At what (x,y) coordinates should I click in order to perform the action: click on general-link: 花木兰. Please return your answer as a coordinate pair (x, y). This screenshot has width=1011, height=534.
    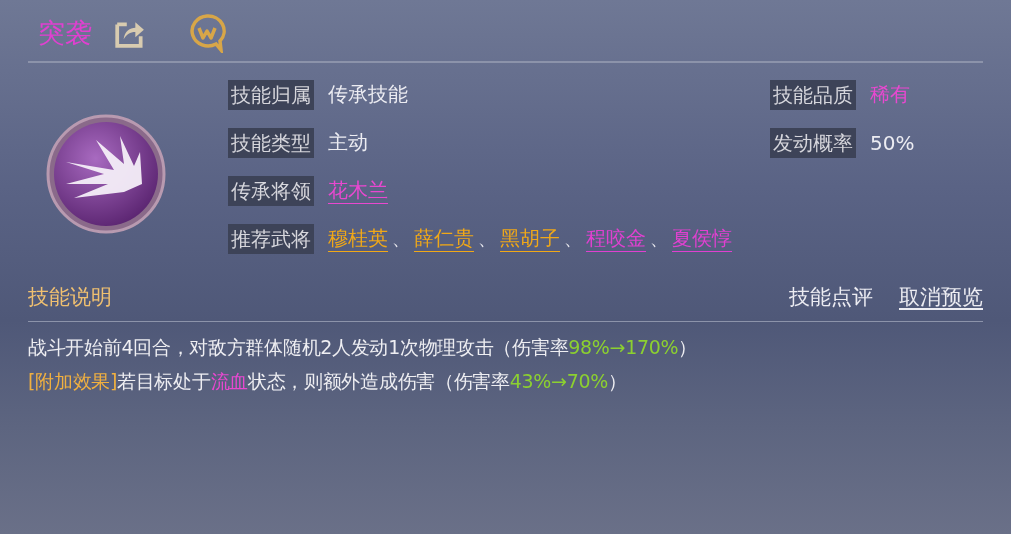
    Looking at the image, I should click on (358, 190).